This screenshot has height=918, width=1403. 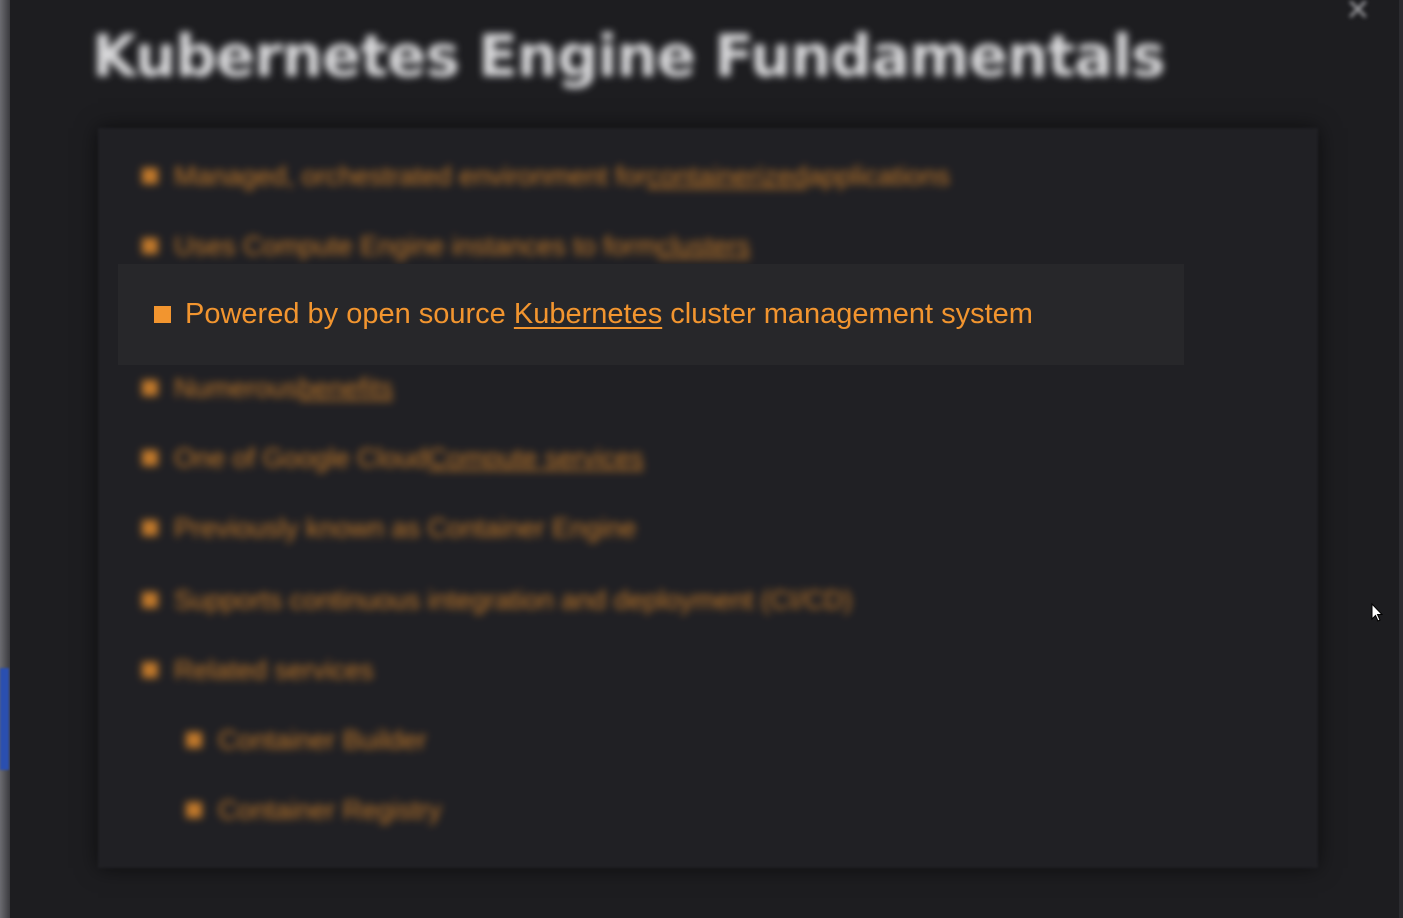 What do you see at coordinates (727, 176) in the screenshot?
I see `bullet-link: containerized` at bounding box center [727, 176].